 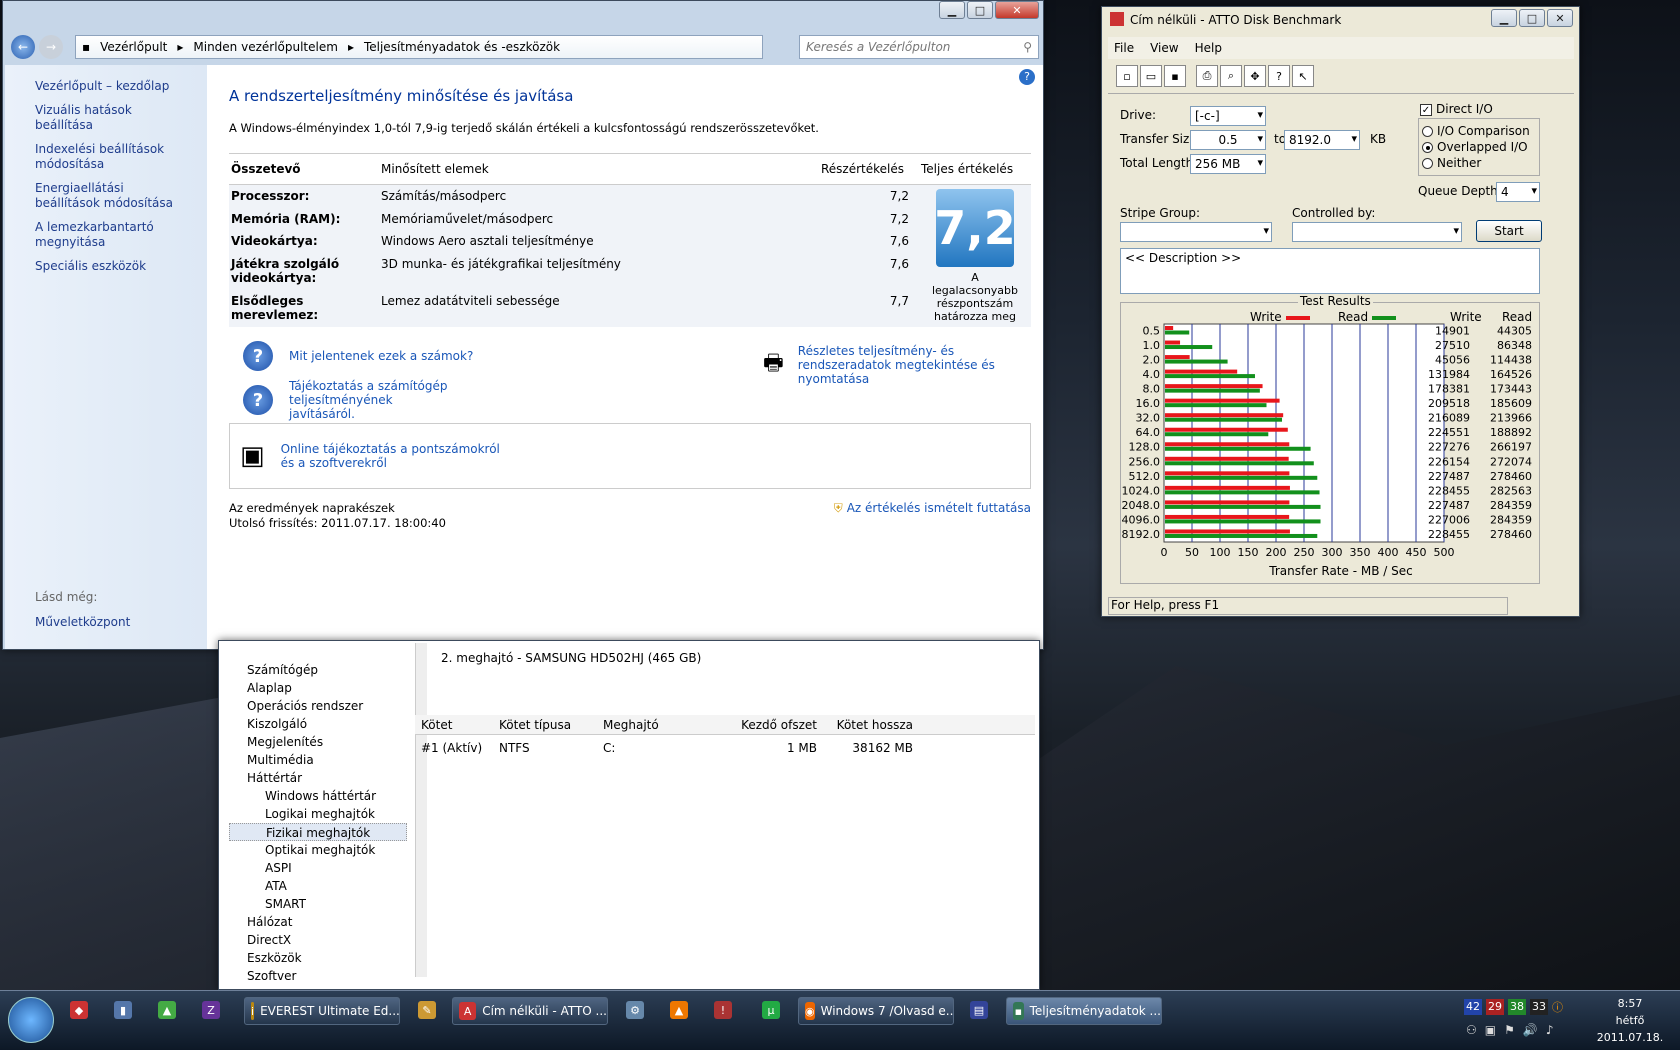 What do you see at coordinates (337, 523) in the screenshot?
I see `last-update: Utolsó frissítés: 2011.07.17. 18:00:40` at bounding box center [337, 523].